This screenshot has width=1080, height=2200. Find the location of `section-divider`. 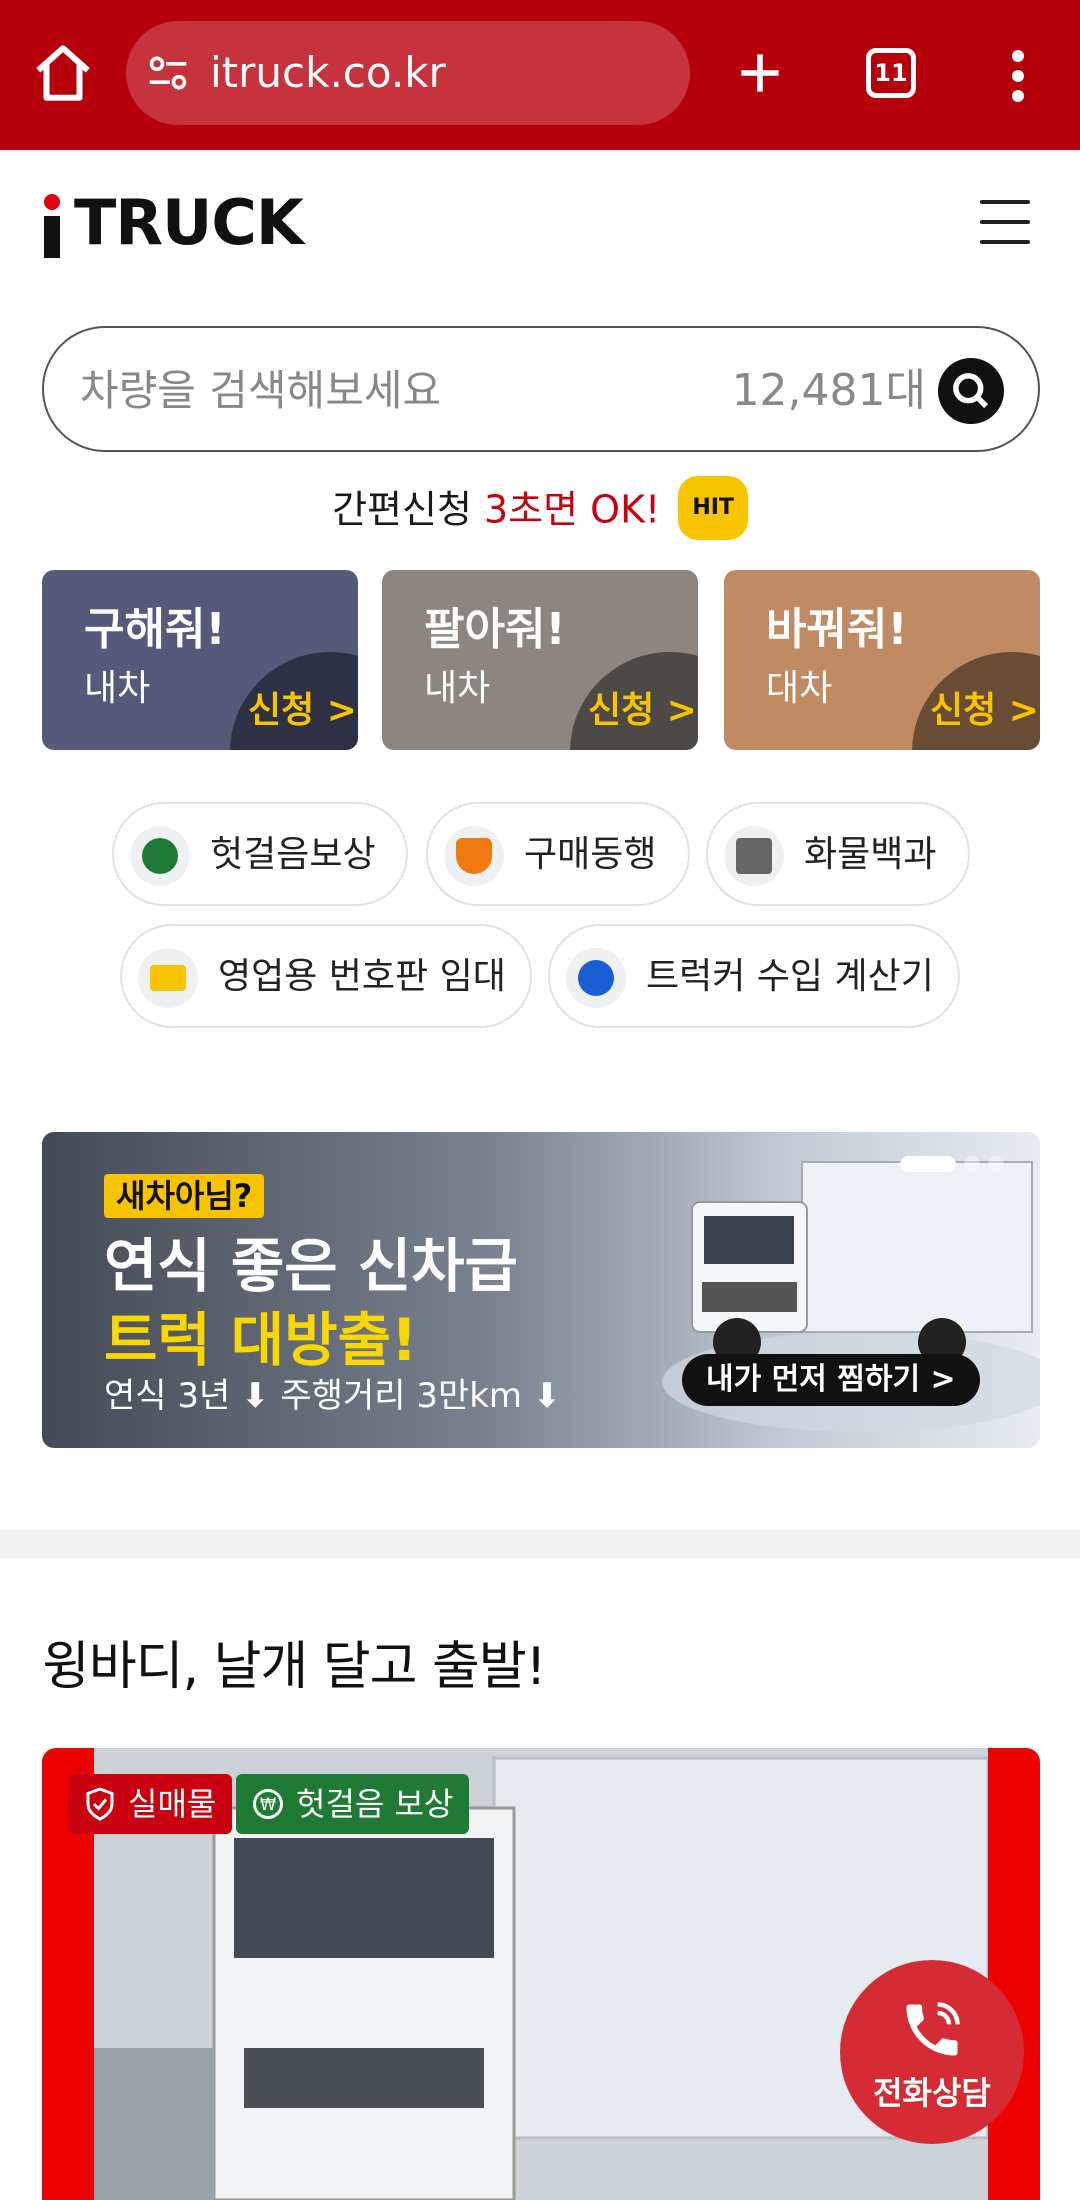

section-divider is located at coordinates (540, 1544).